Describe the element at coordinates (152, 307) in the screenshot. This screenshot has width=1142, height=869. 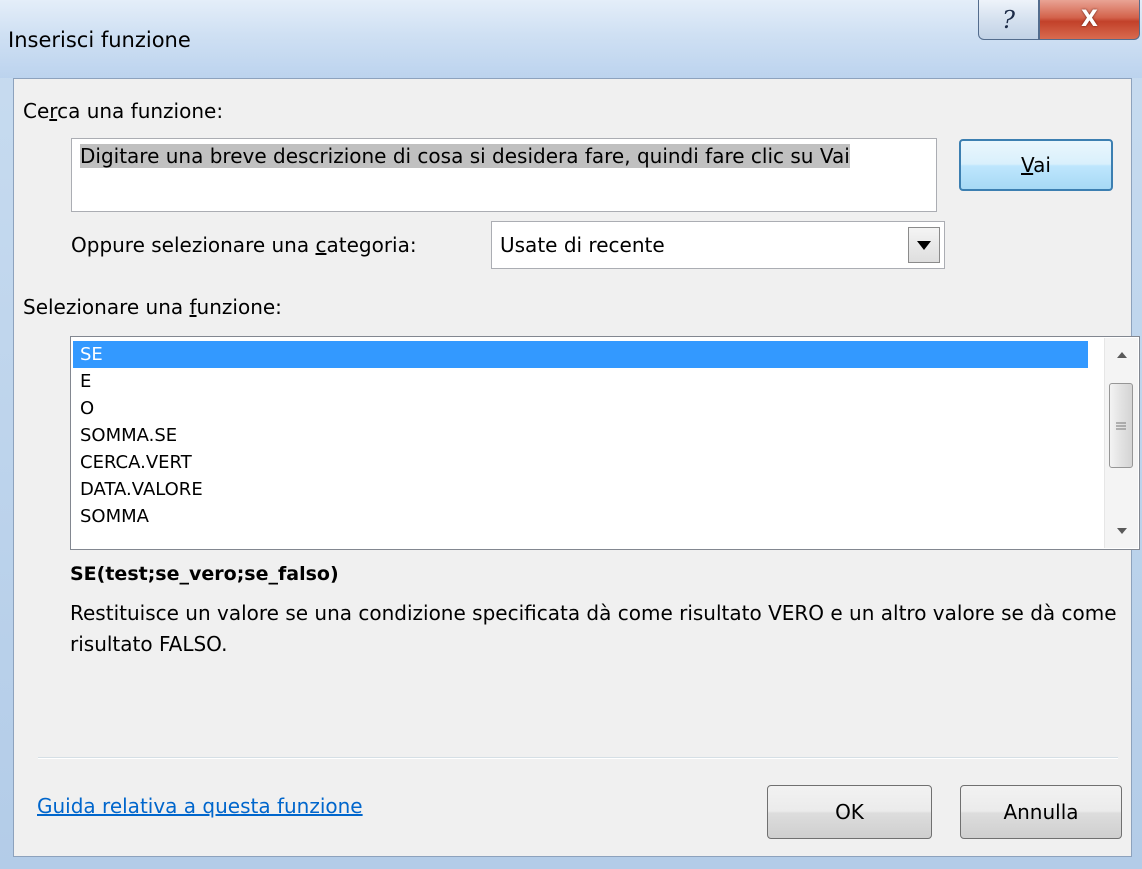
I see `function-list-label: Selezionare una funzione:` at that location.